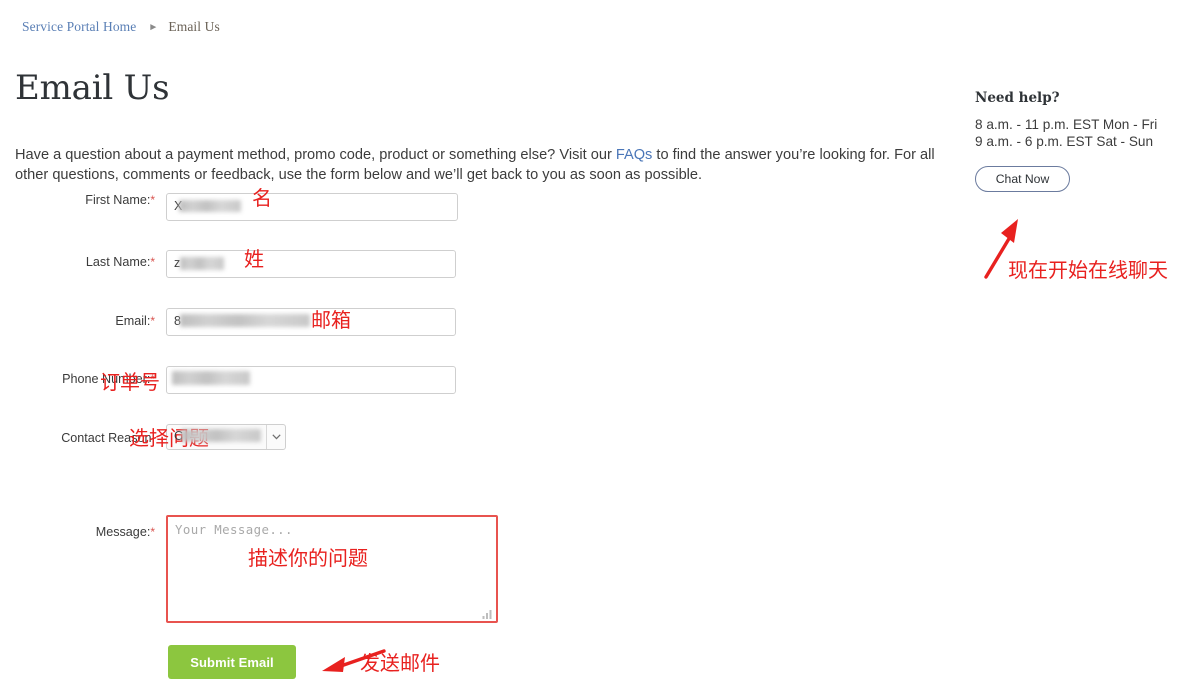  Describe the element at coordinates (1088, 270) in the screenshot. I see `annotation-chat: 现在开始在线聊天` at that location.